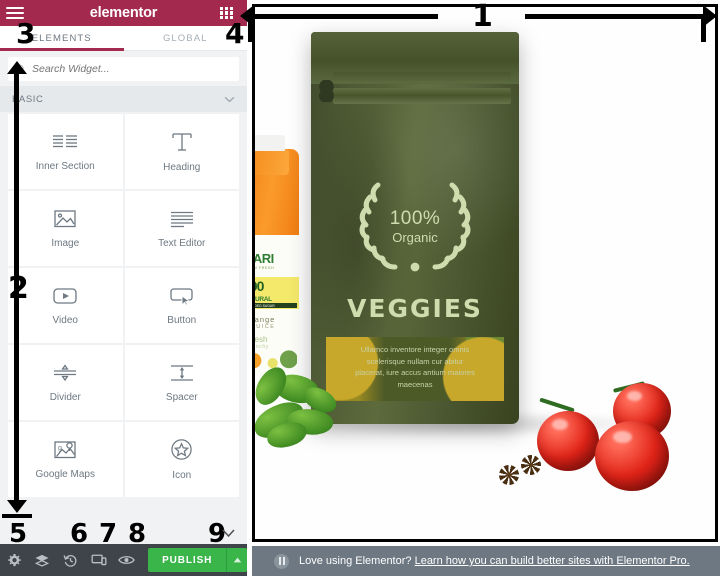  What do you see at coordinates (259, 286) in the screenshot?
I see `bottle-claim-number: 100` at bounding box center [259, 286].